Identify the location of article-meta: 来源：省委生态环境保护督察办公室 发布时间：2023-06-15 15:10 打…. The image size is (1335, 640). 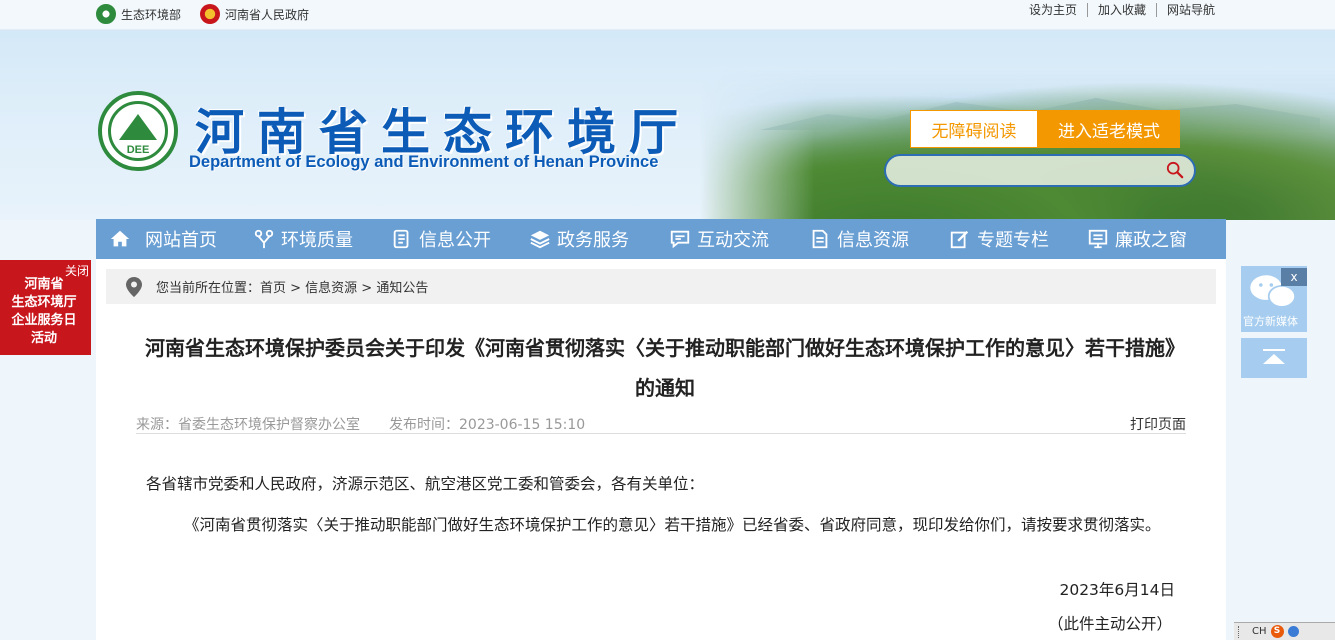
(661, 423).